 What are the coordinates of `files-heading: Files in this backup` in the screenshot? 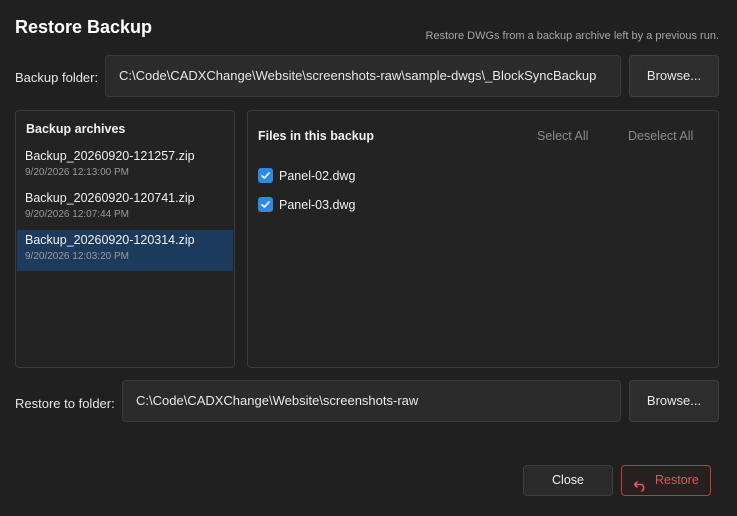 It's located at (316, 136).